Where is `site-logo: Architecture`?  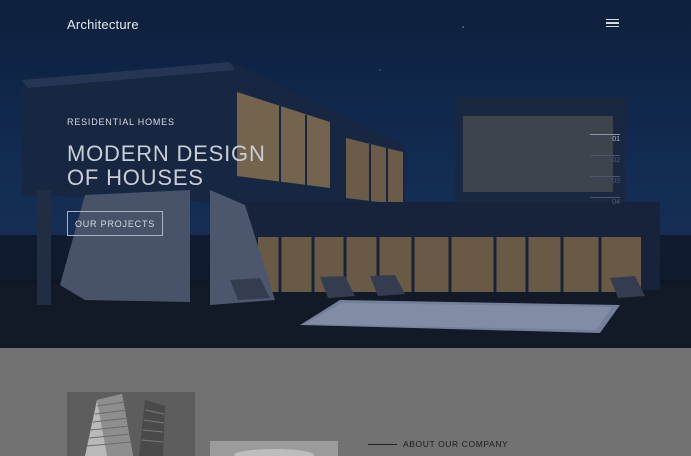
site-logo: Architecture is located at coordinates (103, 24).